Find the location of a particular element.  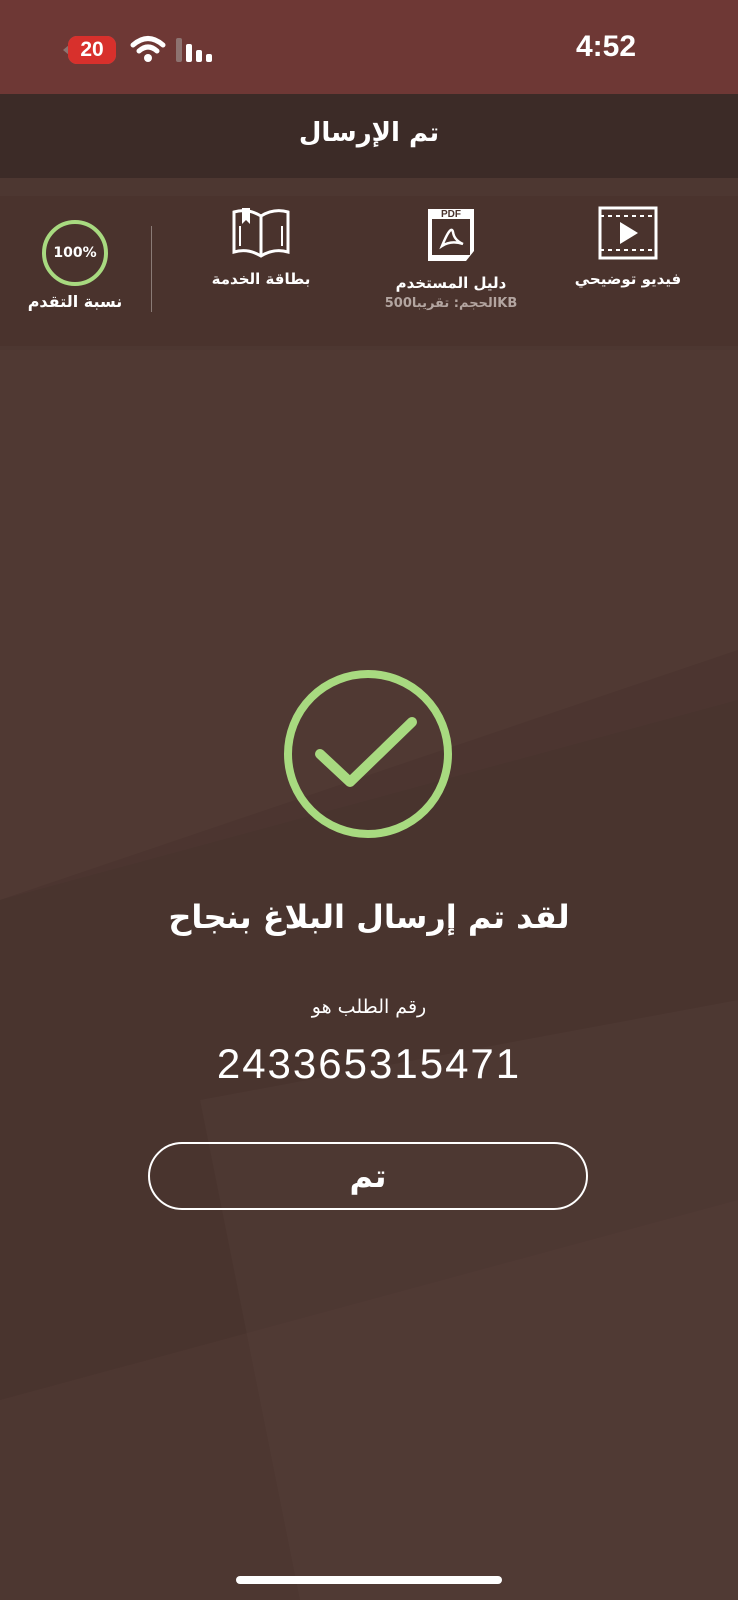

progress-label: نسبة التقدم is located at coordinates (75, 301).